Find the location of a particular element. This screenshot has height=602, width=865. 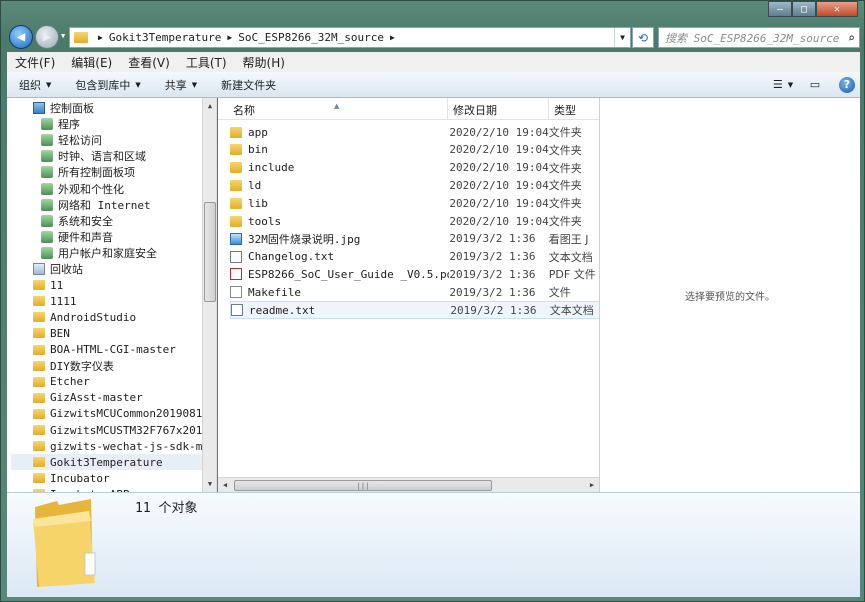

menu-help: 帮助(H) is located at coordinates (264, 62).